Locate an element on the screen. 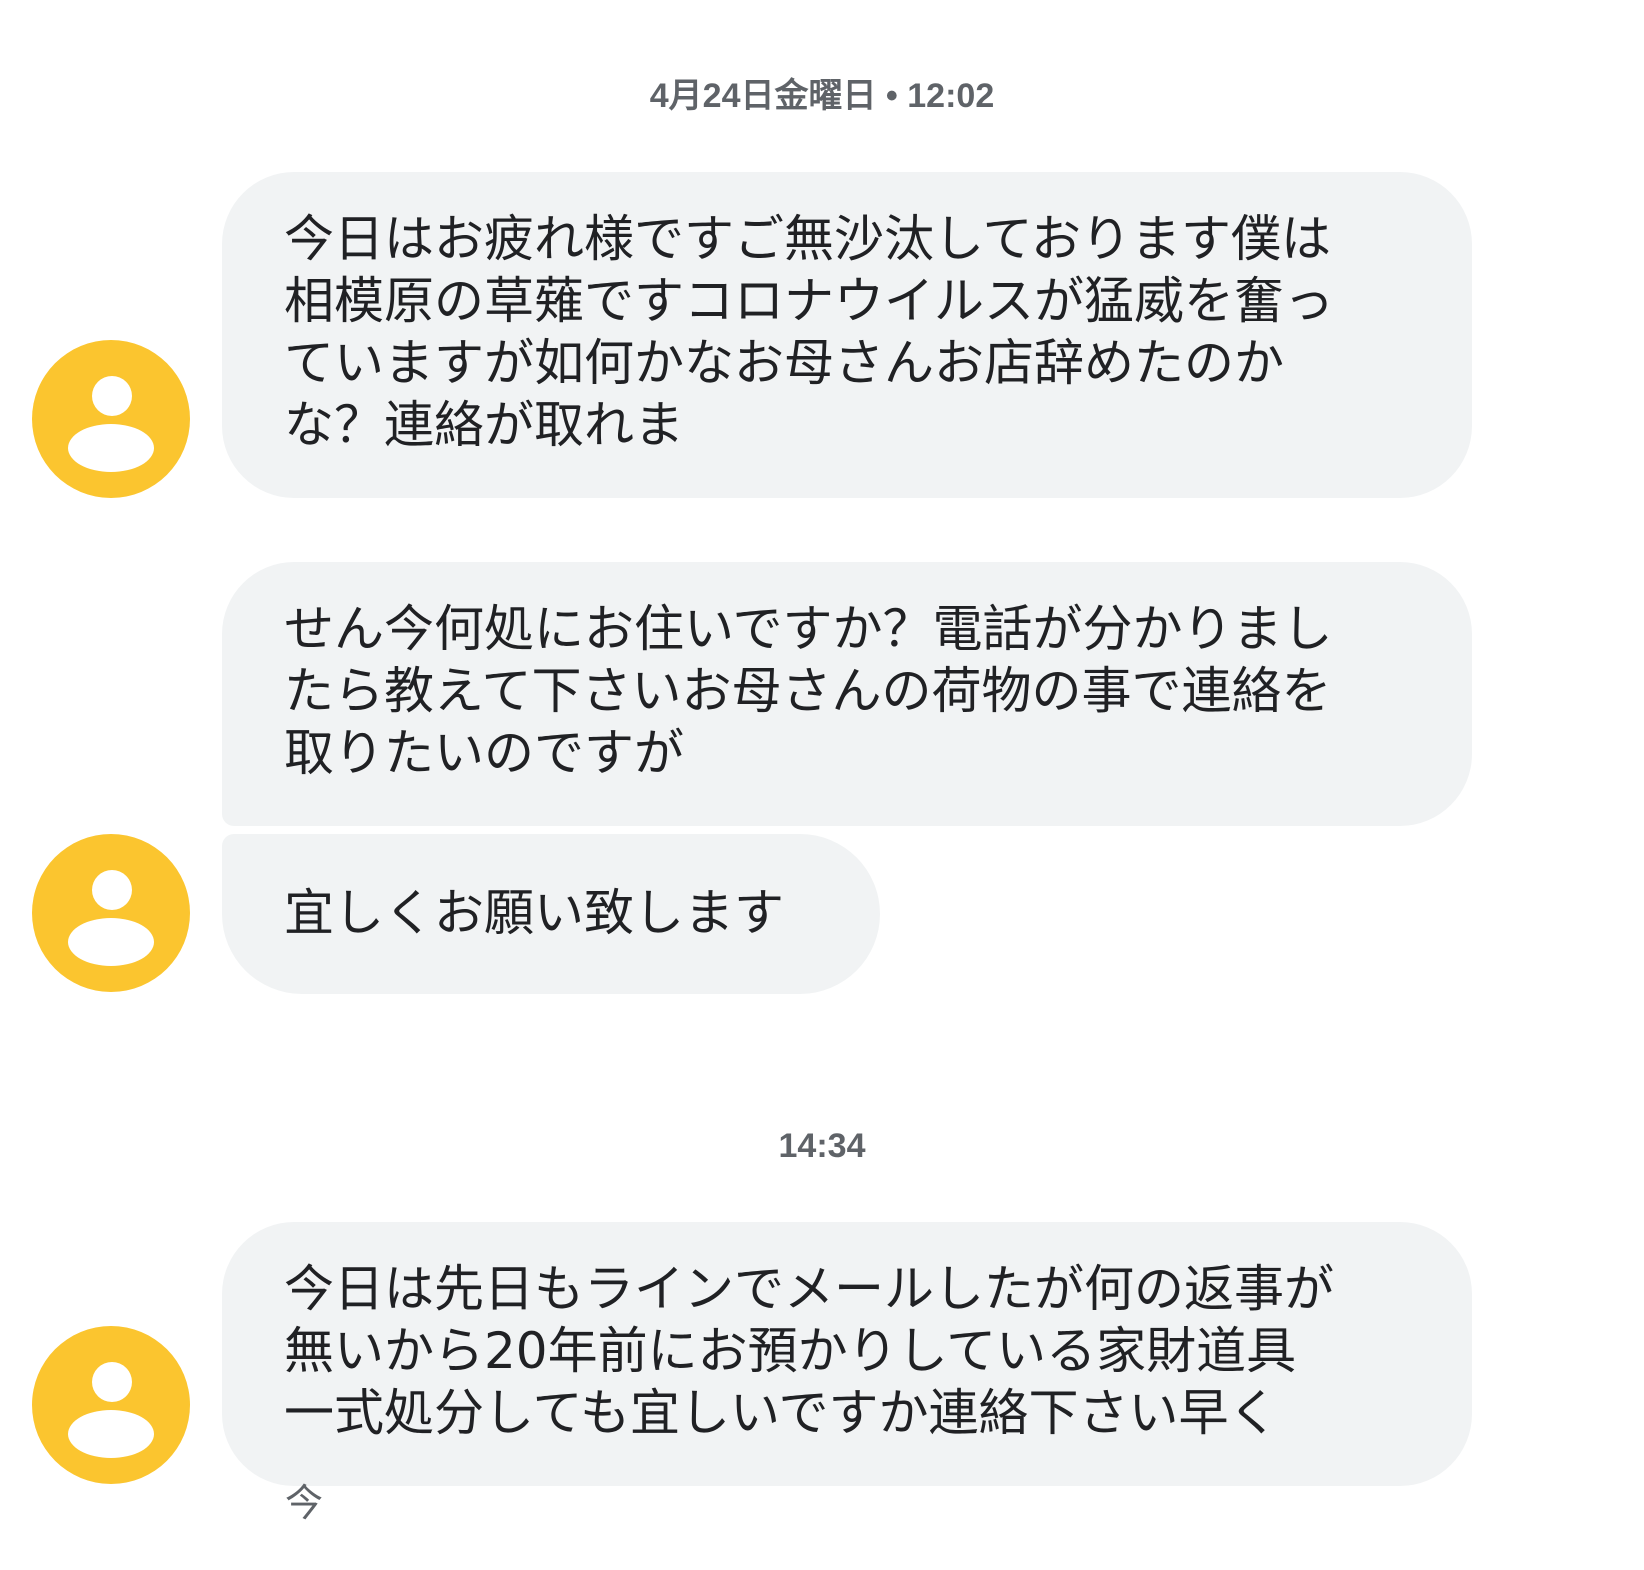 The width and height of the screenshot is (1644, 1570). message-line: 今日は先日もラインでメールしたが何の返事が is located at coordinates (809, 1289).